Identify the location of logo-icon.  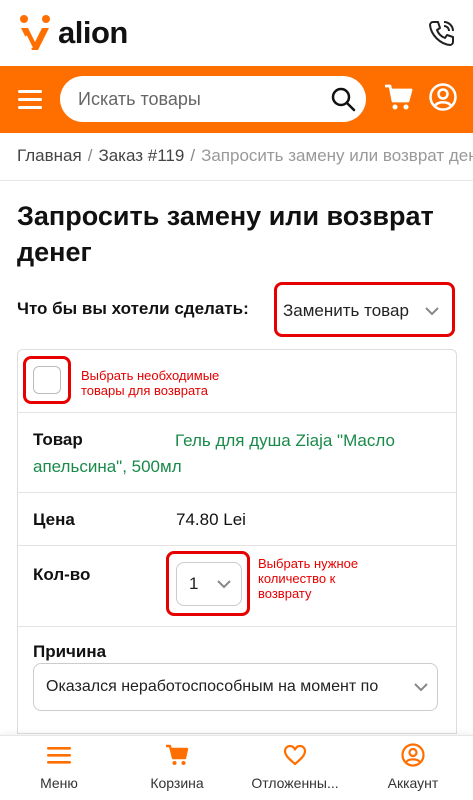
(35, 32).